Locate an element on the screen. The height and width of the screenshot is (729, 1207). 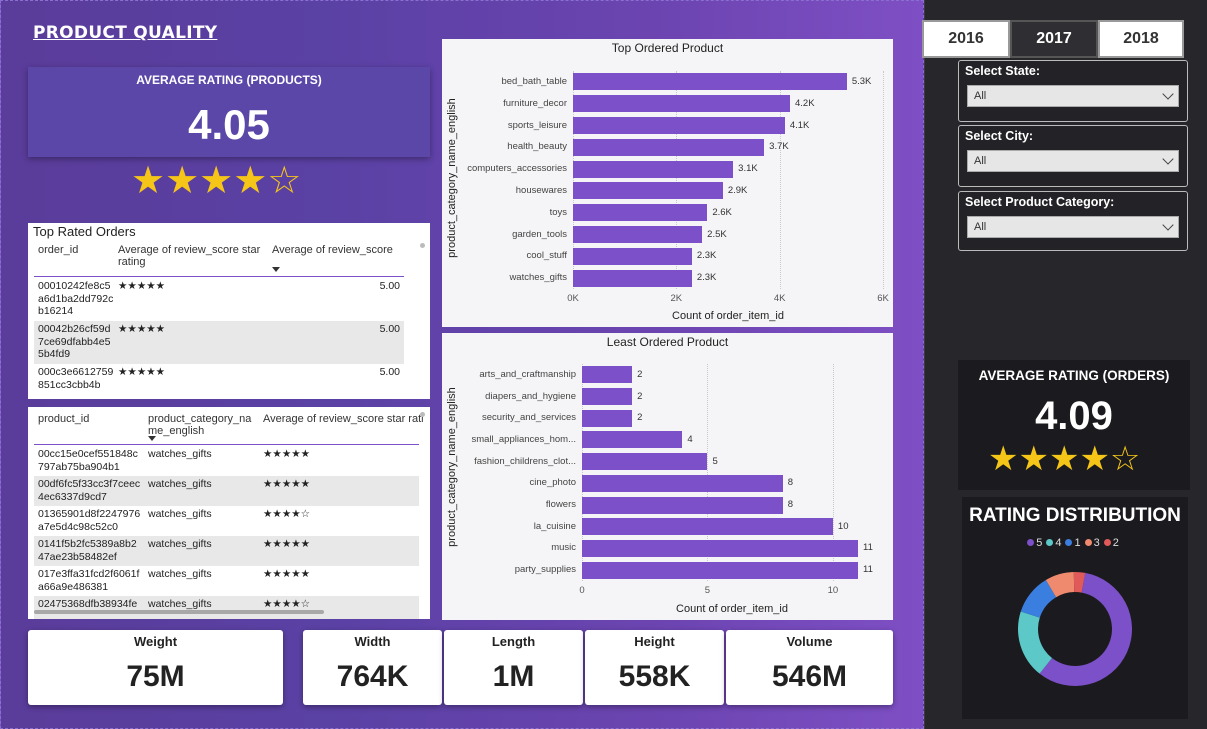
legend-item: 1 is located at coordinates (1073, 543).